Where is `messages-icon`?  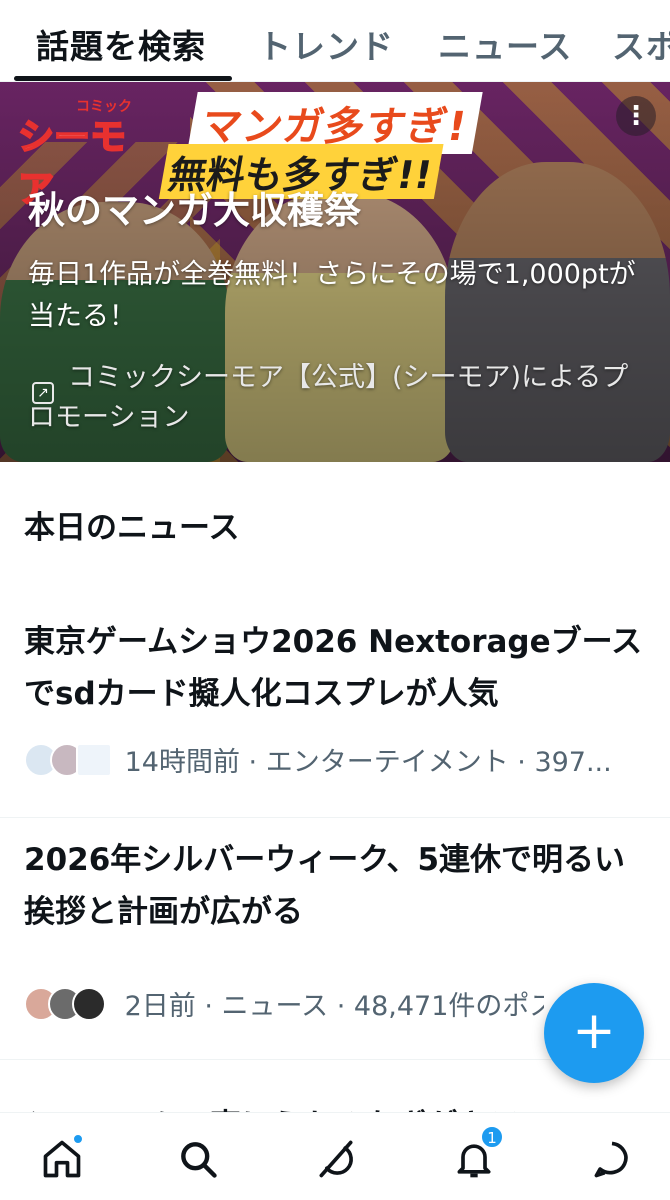
messages-icon is located at coordinates (611, 1159).